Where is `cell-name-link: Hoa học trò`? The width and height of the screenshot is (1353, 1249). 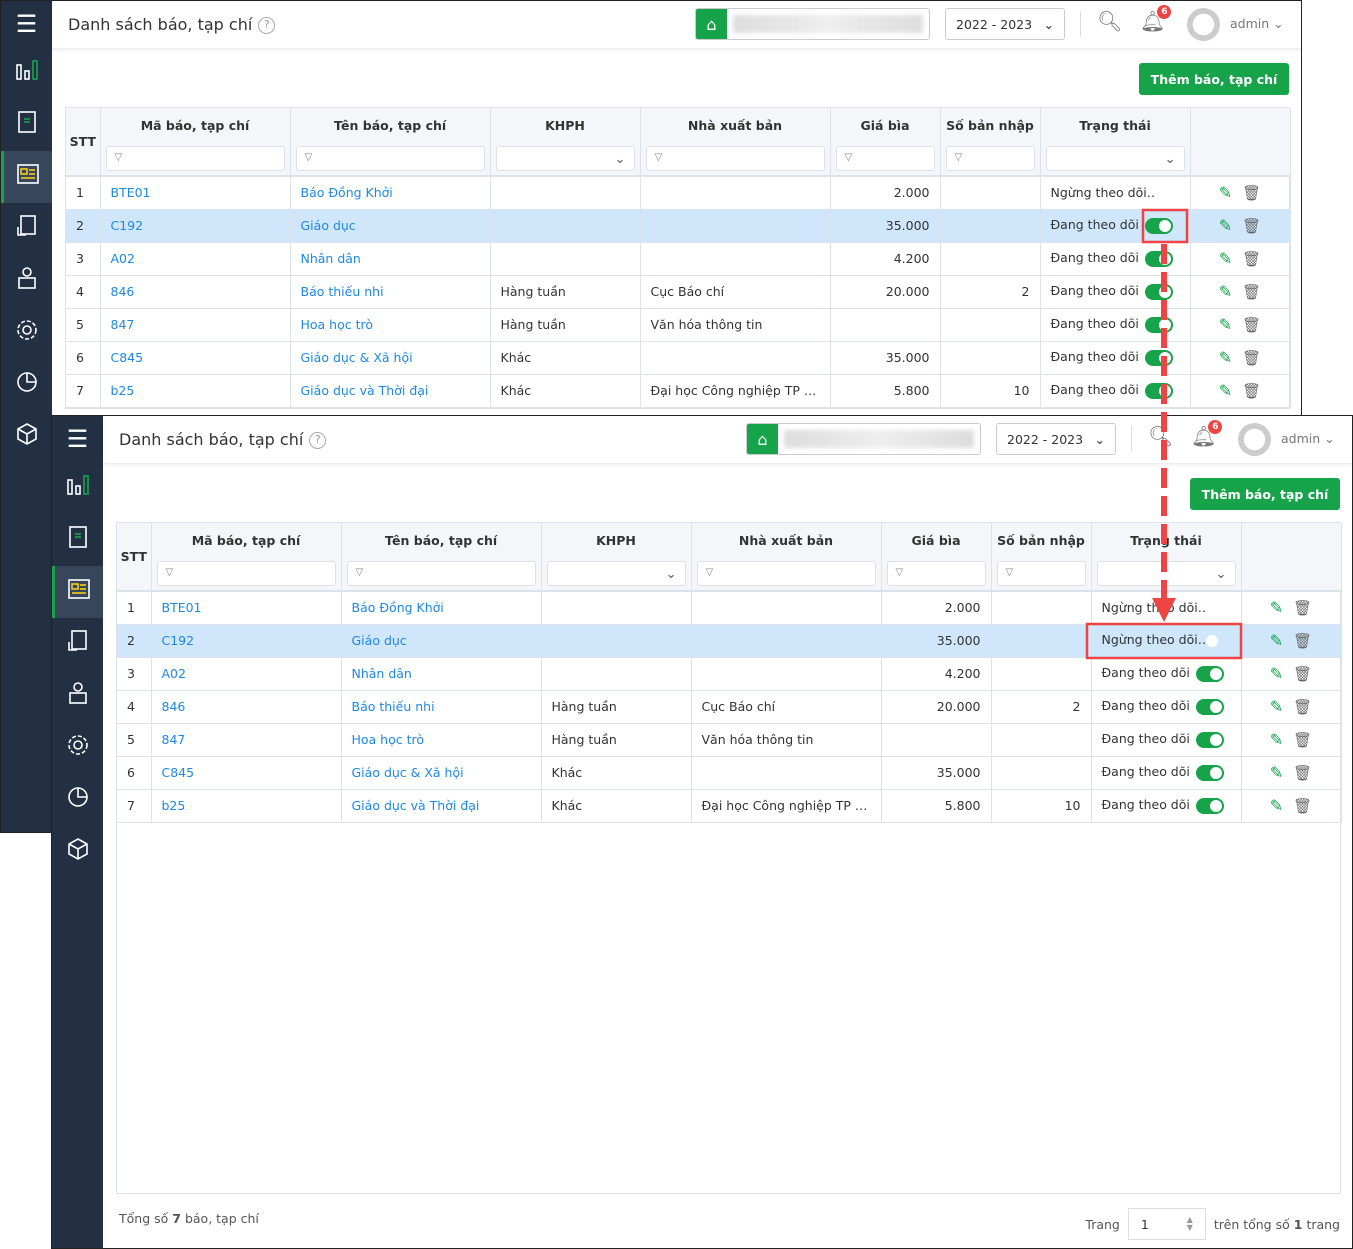
cell-name-link: Hoa học trò is located at coordinates (390, 325).